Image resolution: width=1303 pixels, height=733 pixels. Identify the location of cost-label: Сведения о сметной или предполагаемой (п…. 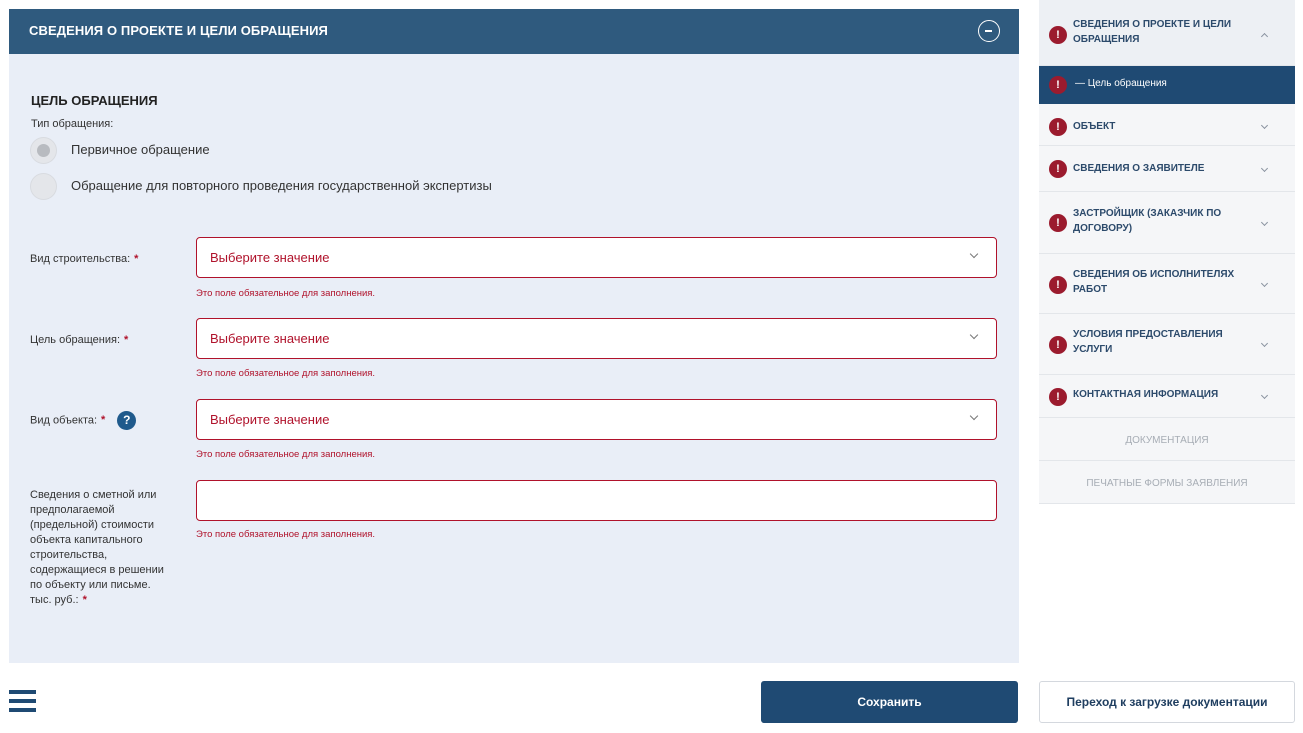
(97, 547).